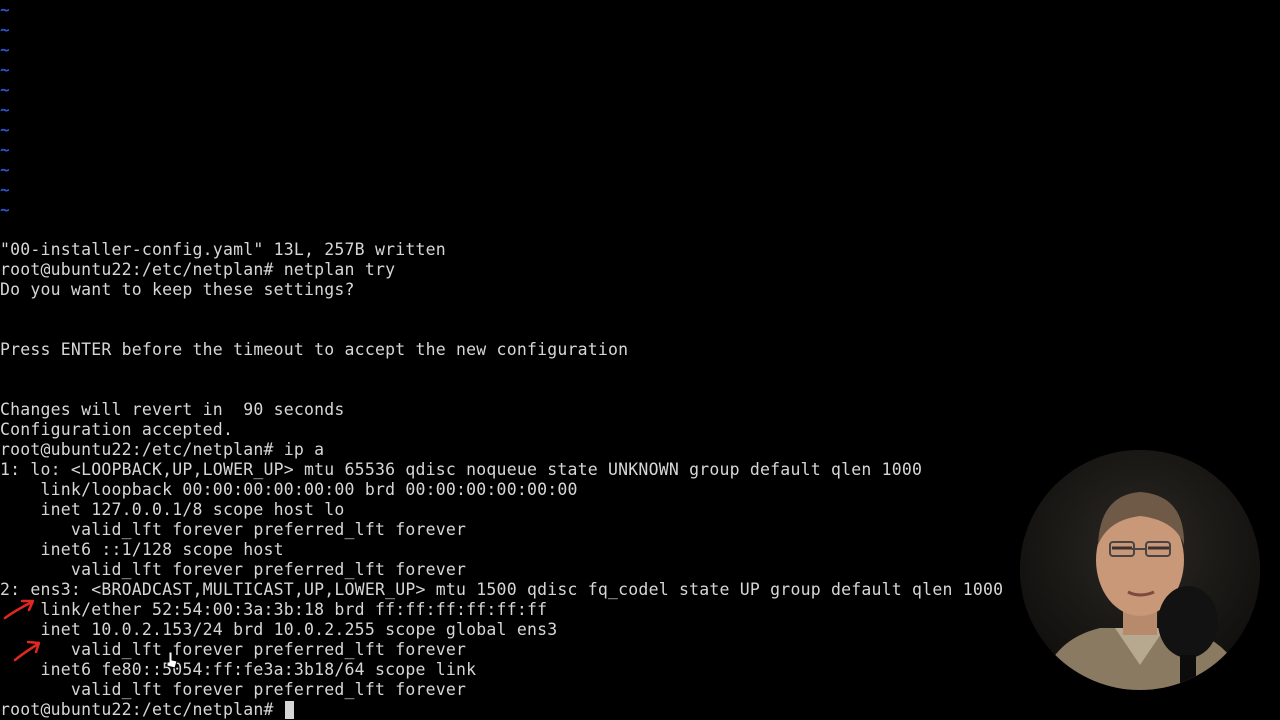 The height and width of the screenshot is (720, 1280). I want to click on terminal-line: inet6 ::1/128 scope host, so click(142, 549).